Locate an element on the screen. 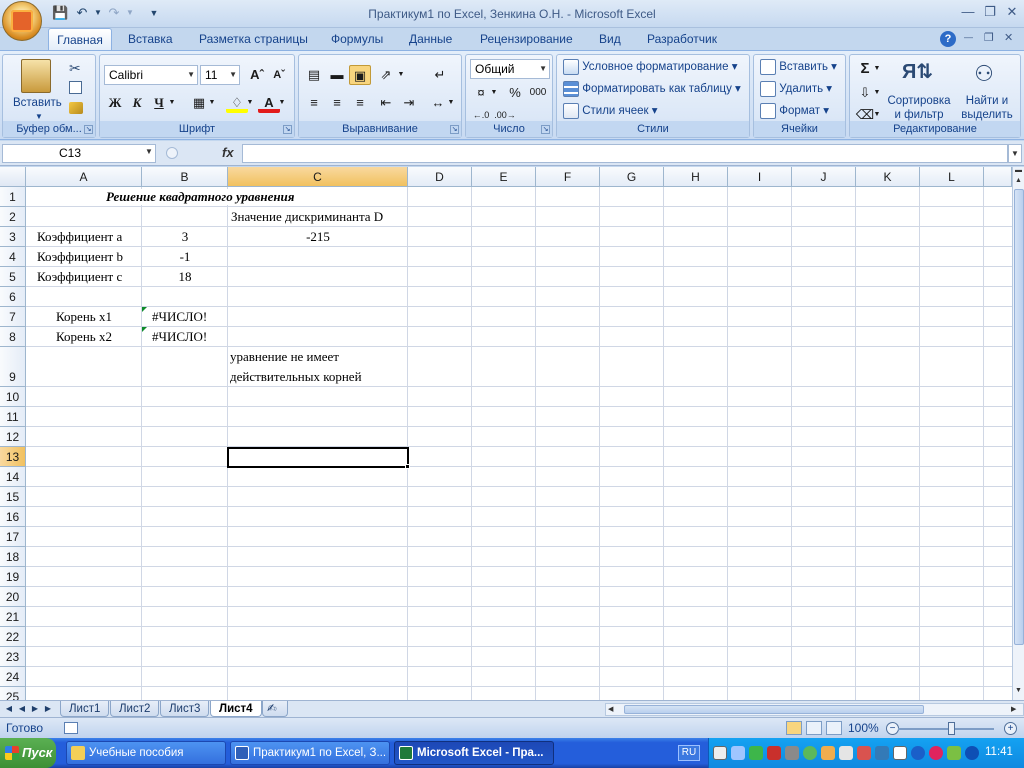 Image resolution: width=1024 pixels, height=768 pixels. row-header-6: 6 is located at coordinates (13, 297).